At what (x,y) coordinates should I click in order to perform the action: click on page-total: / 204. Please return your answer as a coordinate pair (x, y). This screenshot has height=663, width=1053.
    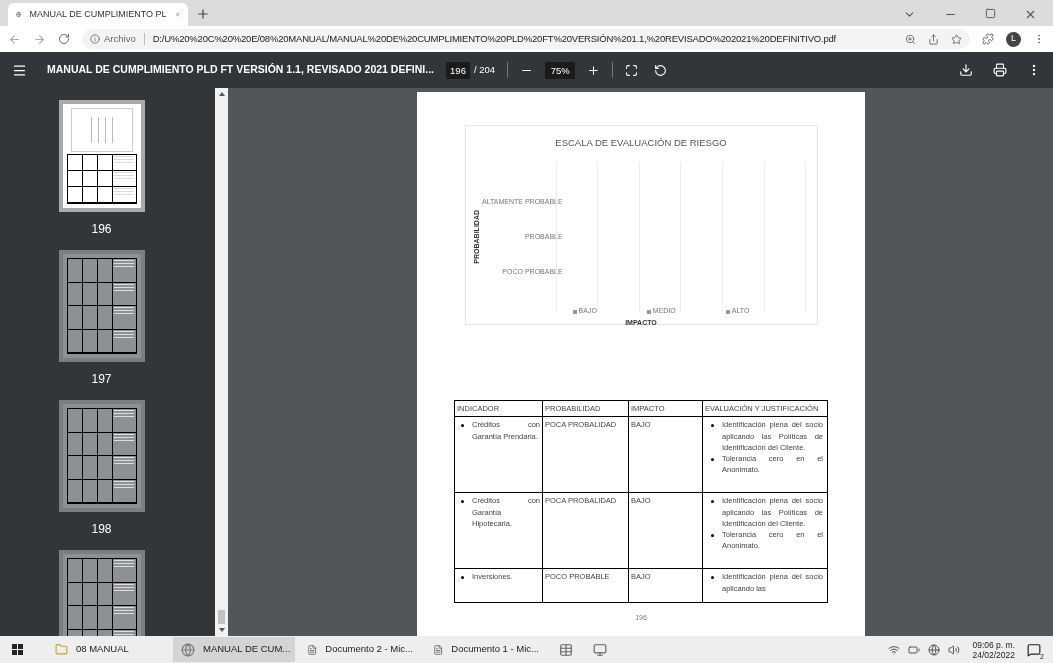
    Looking at the image, I should click on (485, 69).